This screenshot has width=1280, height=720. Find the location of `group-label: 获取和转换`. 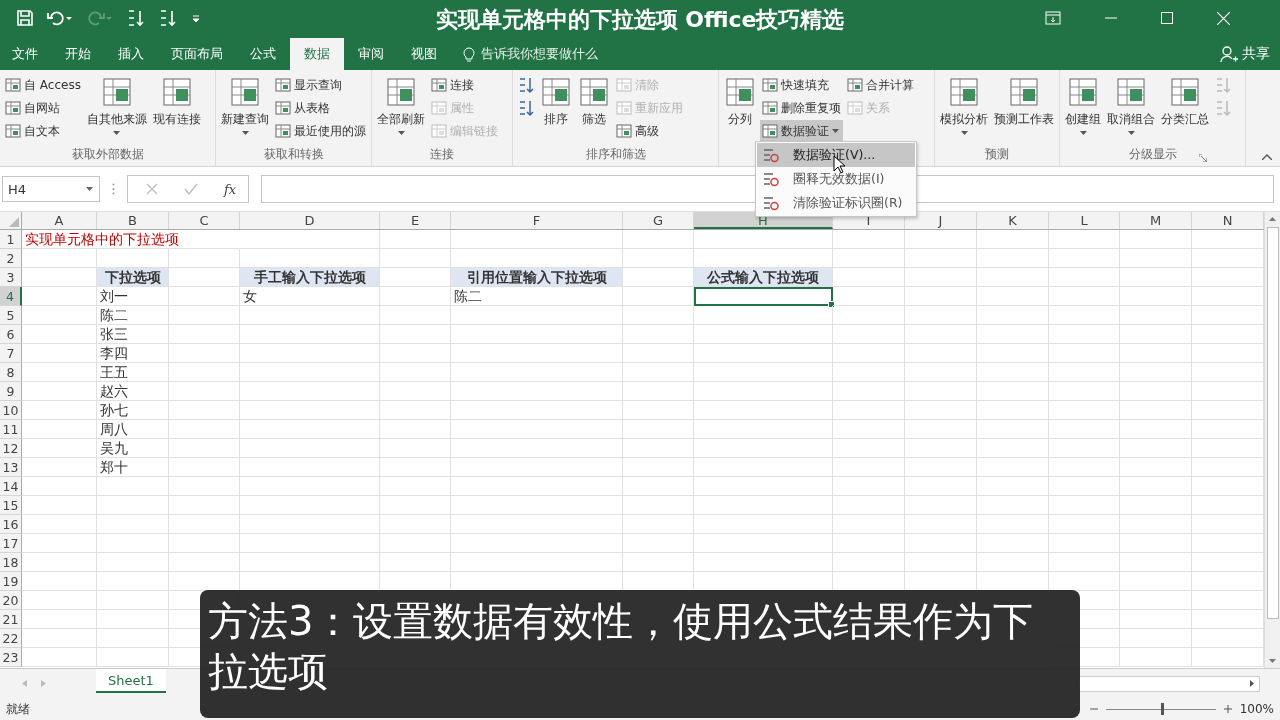

group-label: 获取和转换 is located at coordinates (293, 154).